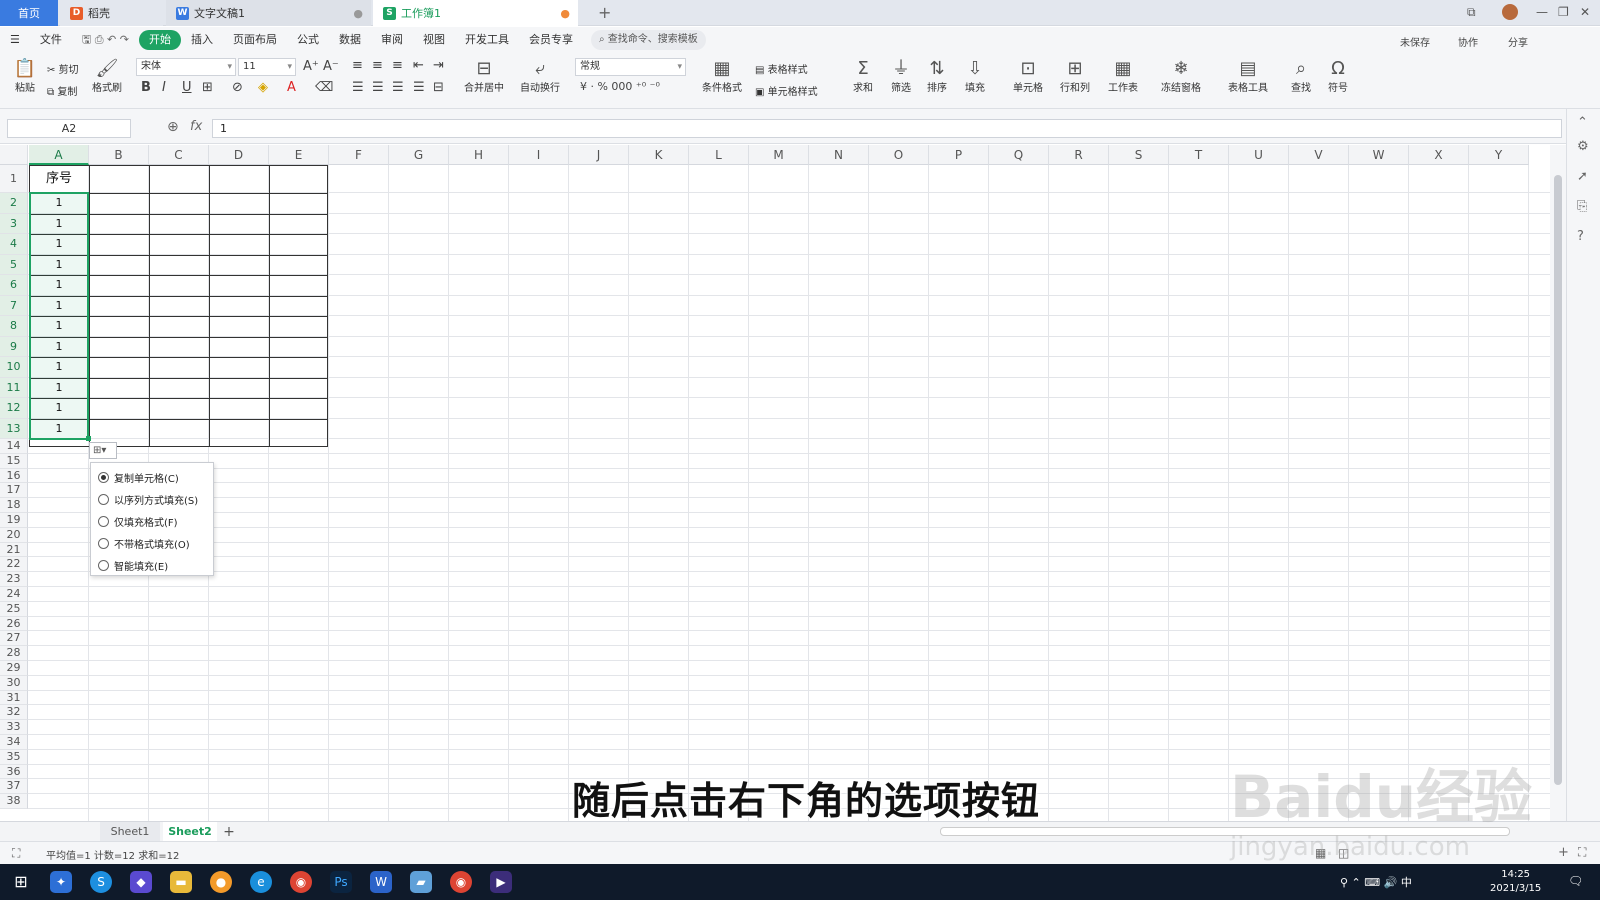  Describe the element at coordinates (14, 520) in the screenshot. I see `row-header-19: 19` at that location.